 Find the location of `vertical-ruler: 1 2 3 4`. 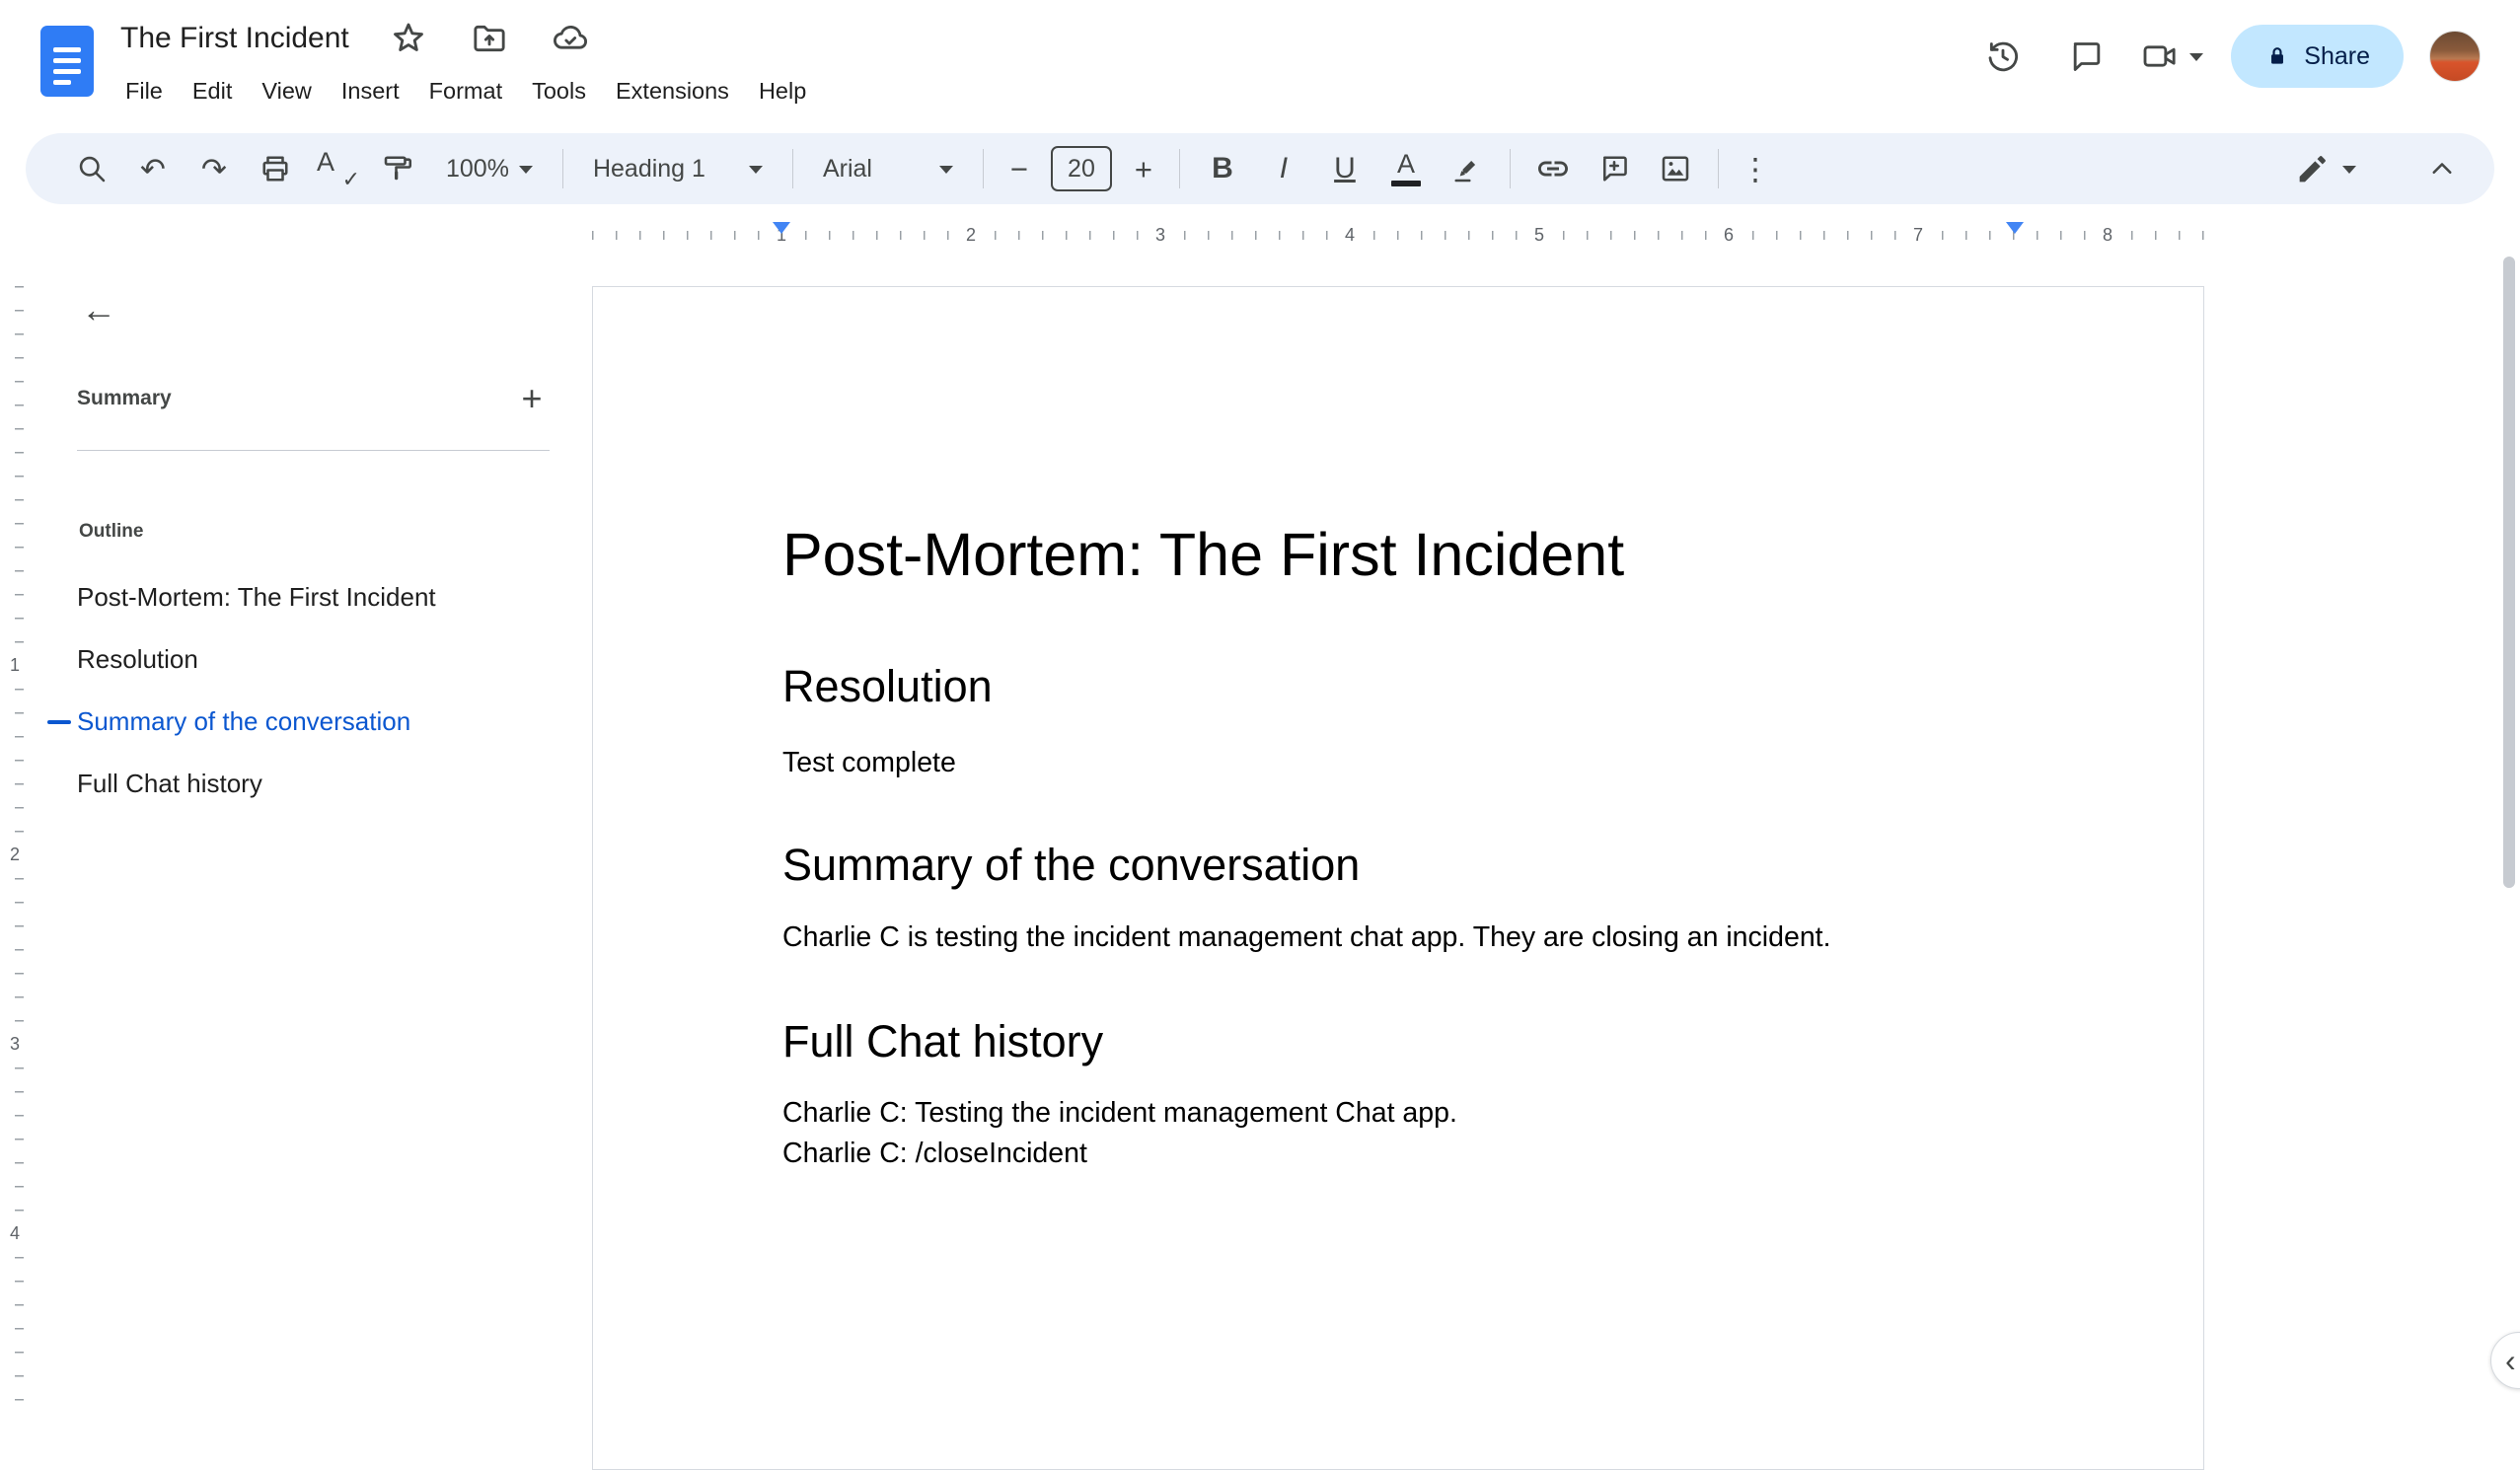

vertical-ruler: 1 2 3 4 is located at coordinates (15, 832).